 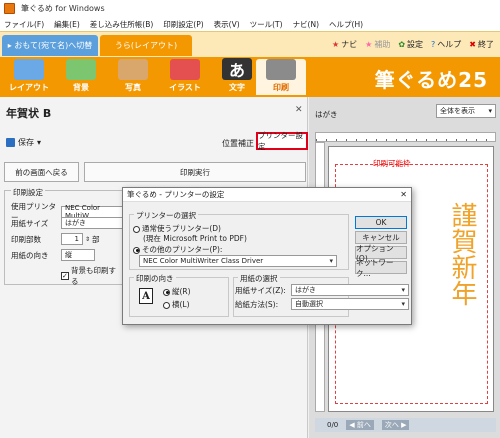 What do you see at coordinates (369, 44) in the screenshot?
I see `star-icon: ★` at bounding box center [369, 44].